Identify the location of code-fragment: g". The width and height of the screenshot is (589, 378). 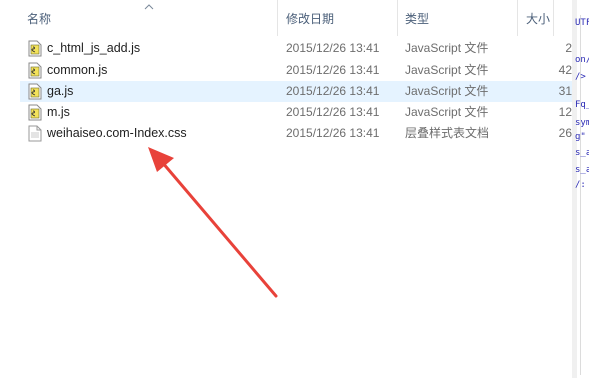
(580, 137).